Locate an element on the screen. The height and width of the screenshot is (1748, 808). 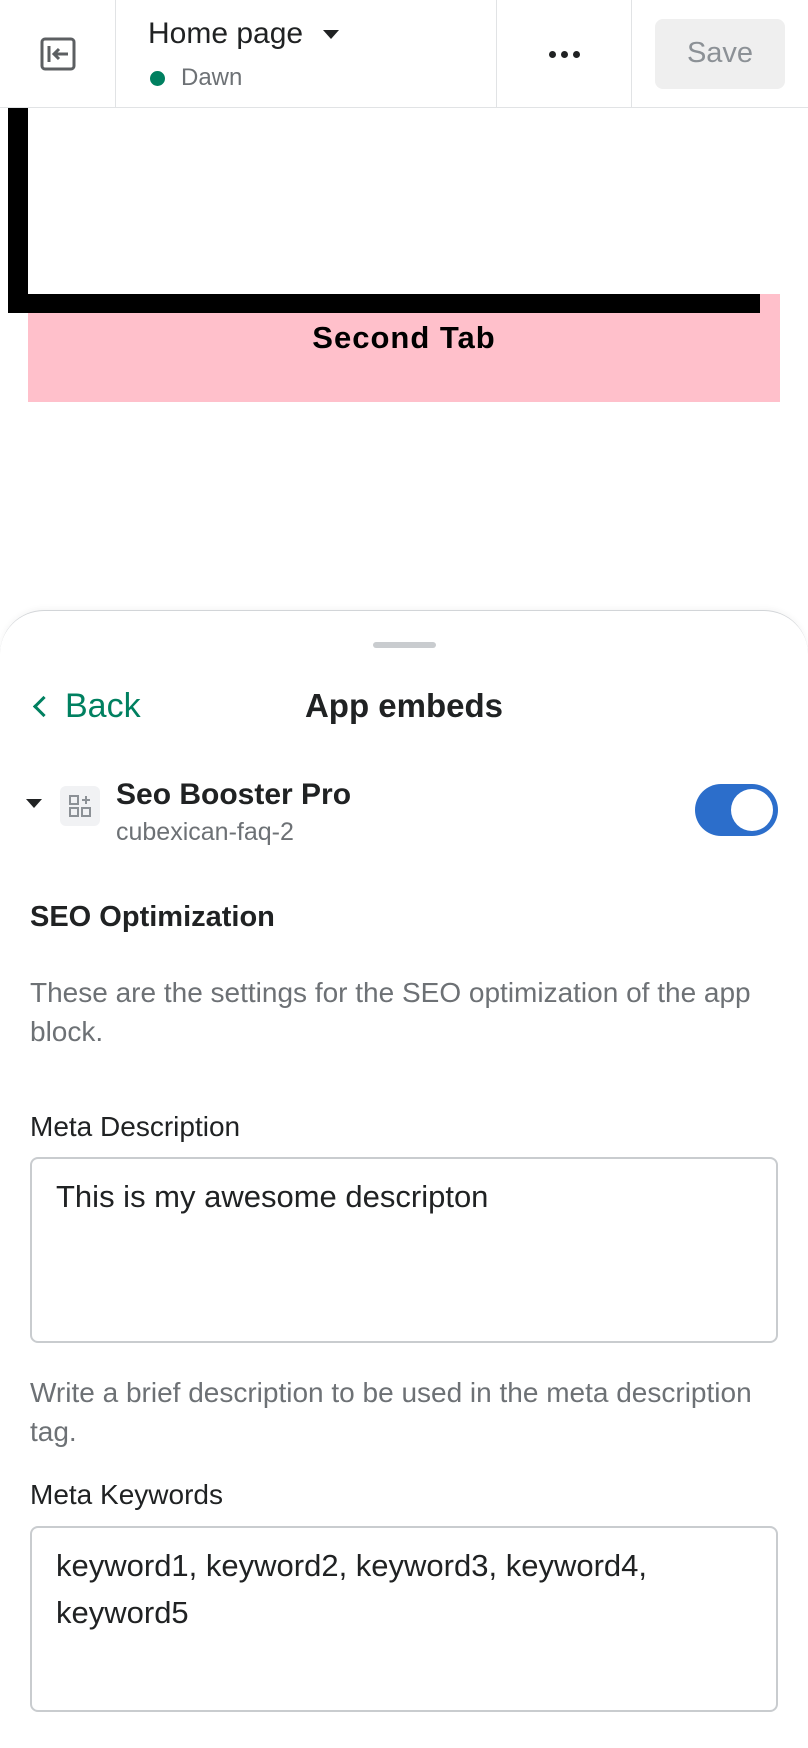
save-button: Save is located at coordinates (720, 53).